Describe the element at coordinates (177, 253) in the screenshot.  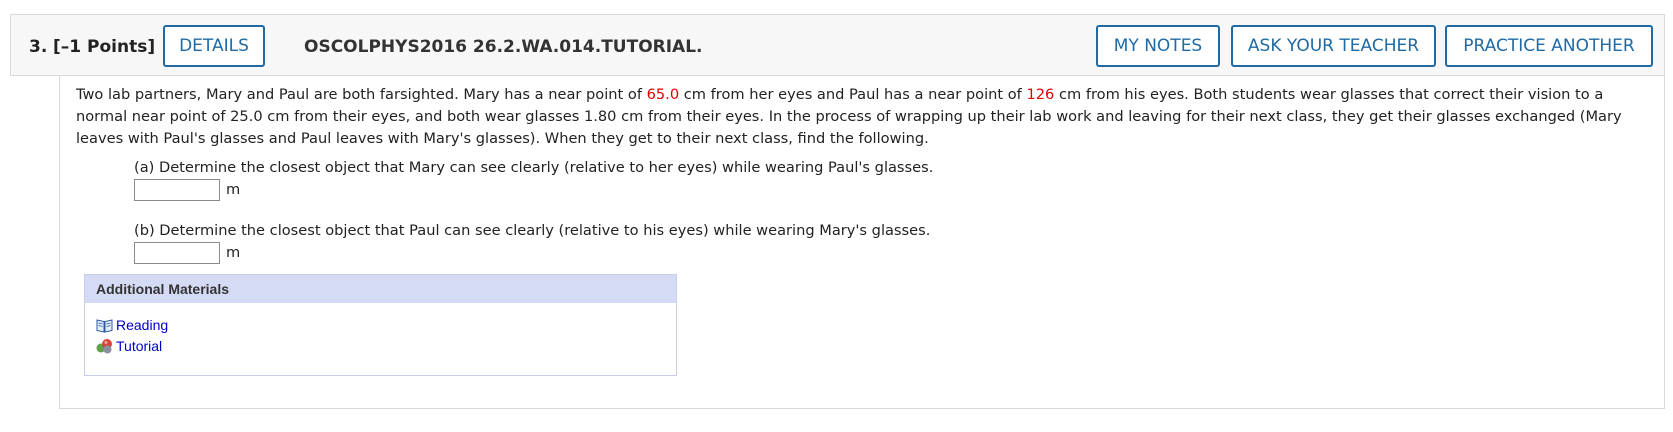
I see `part-b-answer-input` at that location.